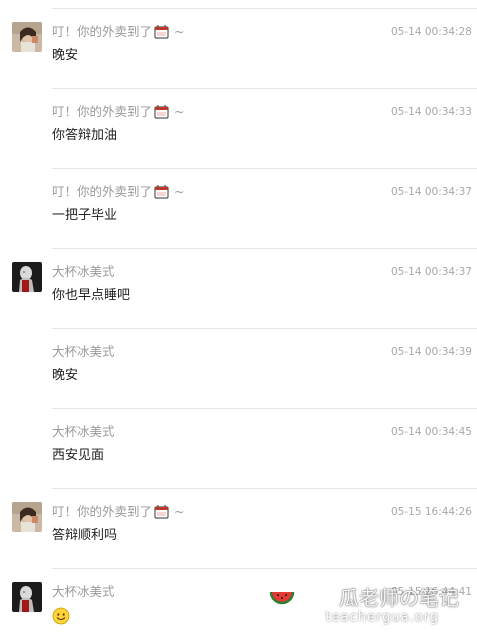 The width and height of the screenshot is (477, 640). What do you see at coordinates (431, 32) in the screenshot?
I see `message-timestamp: 05-14 00:34:28` at bounding box center [431, 32].